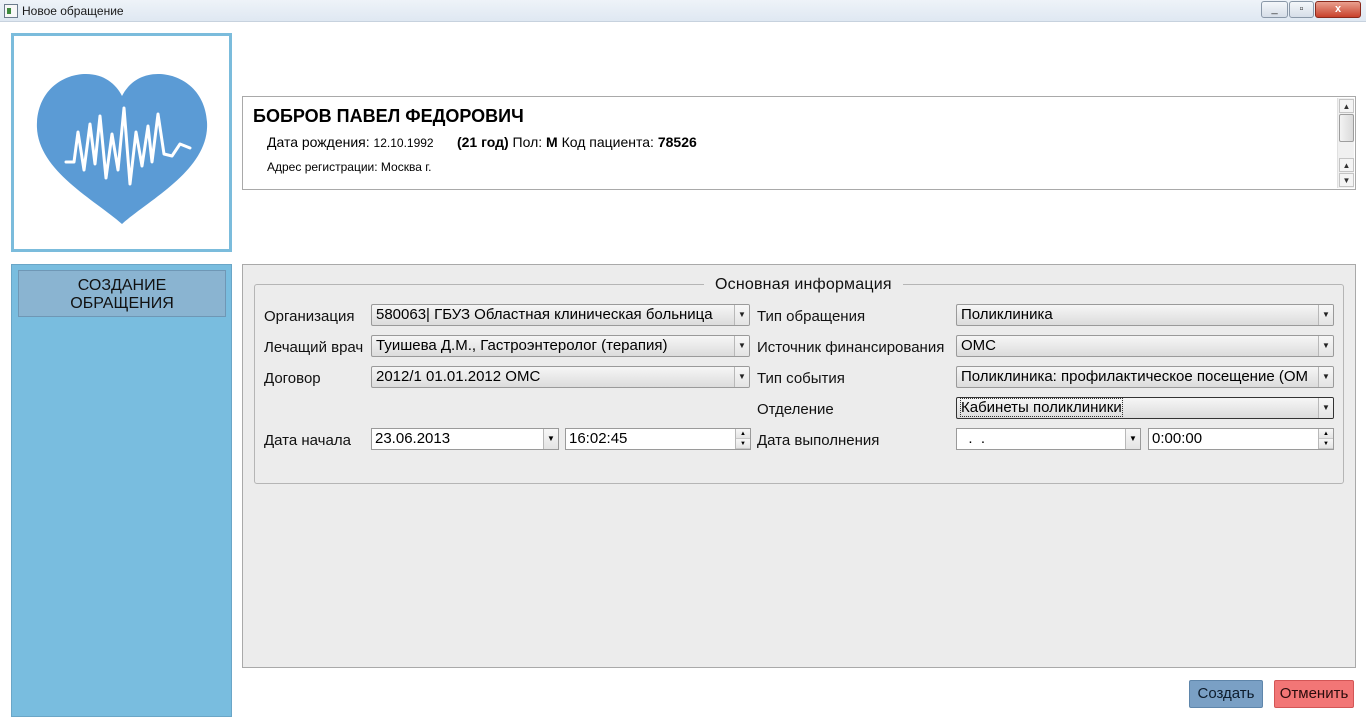  I want to click on department-label: Отделение, so click(795, 409).